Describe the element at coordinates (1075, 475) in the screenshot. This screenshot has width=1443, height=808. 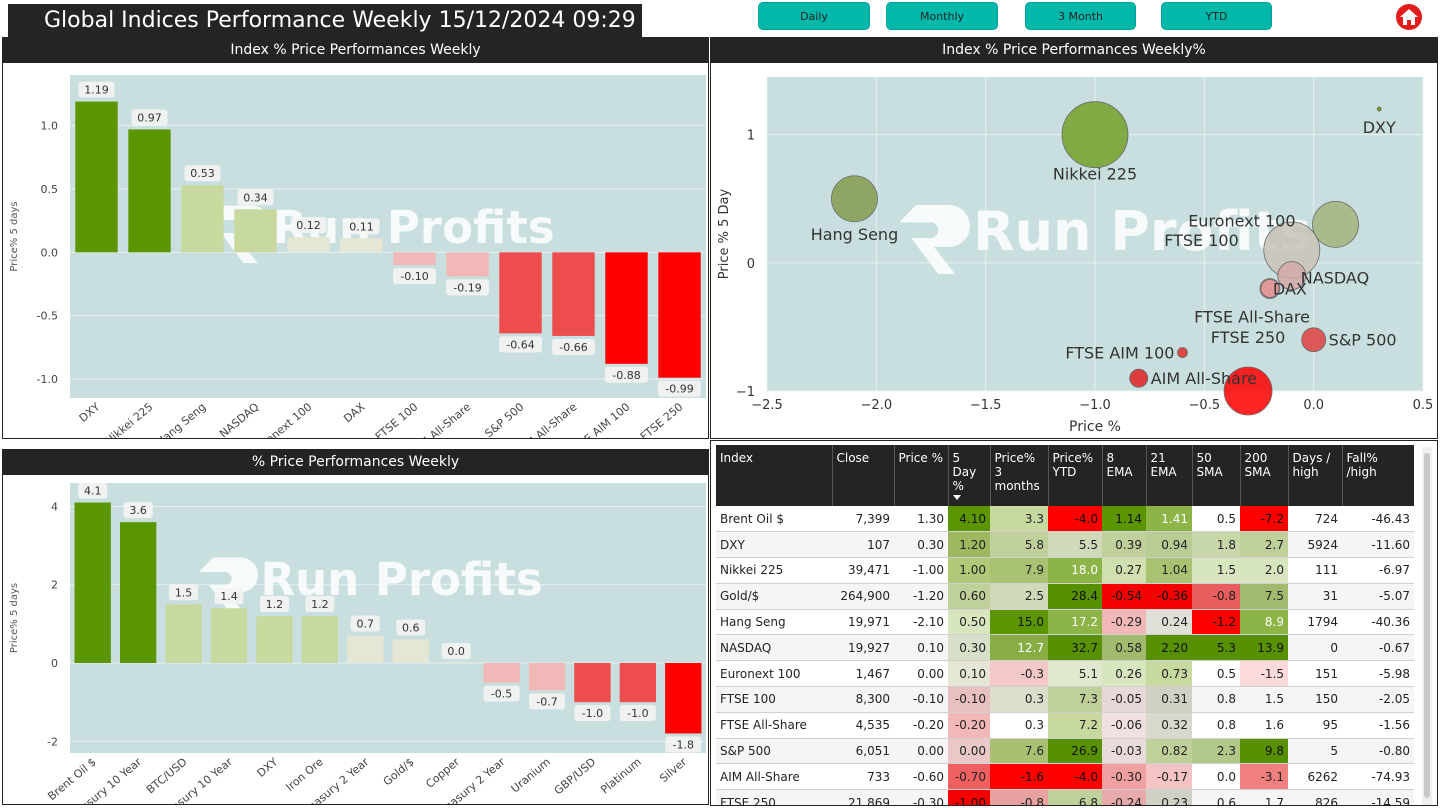
I see `column-header: Price% YTD` at that location.